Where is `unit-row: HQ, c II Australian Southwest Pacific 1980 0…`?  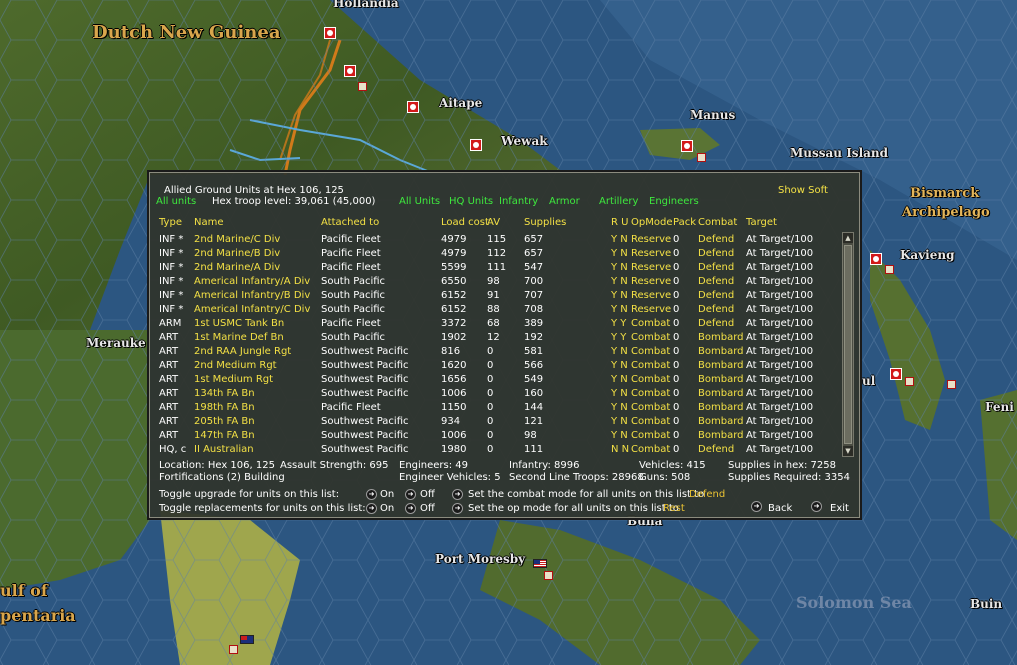
unit-row: HQ, c II Australian Southwest Pacific 1980 0… is located at coordinates (495, 450).